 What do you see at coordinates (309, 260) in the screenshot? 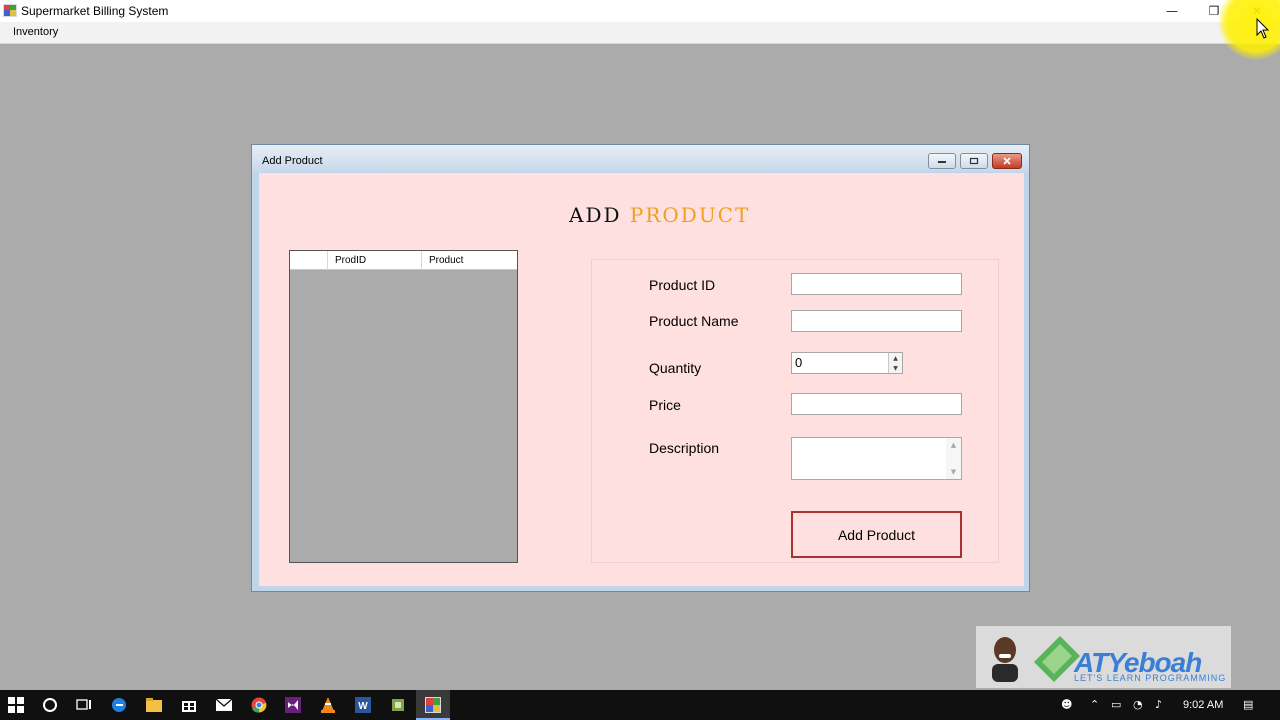
I see `grid-row-header-cell` at bounding box center [309, 260].